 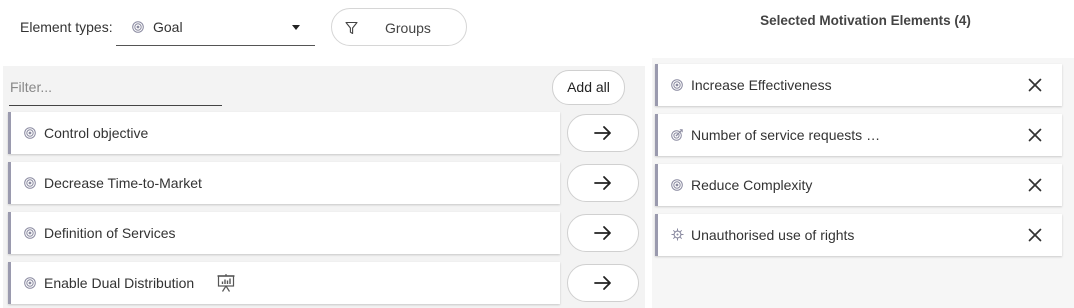 What do you see at coordinates (284, 133) in the screenshot?
I see `list-item: Control objective` at bounding box center [284, 133].